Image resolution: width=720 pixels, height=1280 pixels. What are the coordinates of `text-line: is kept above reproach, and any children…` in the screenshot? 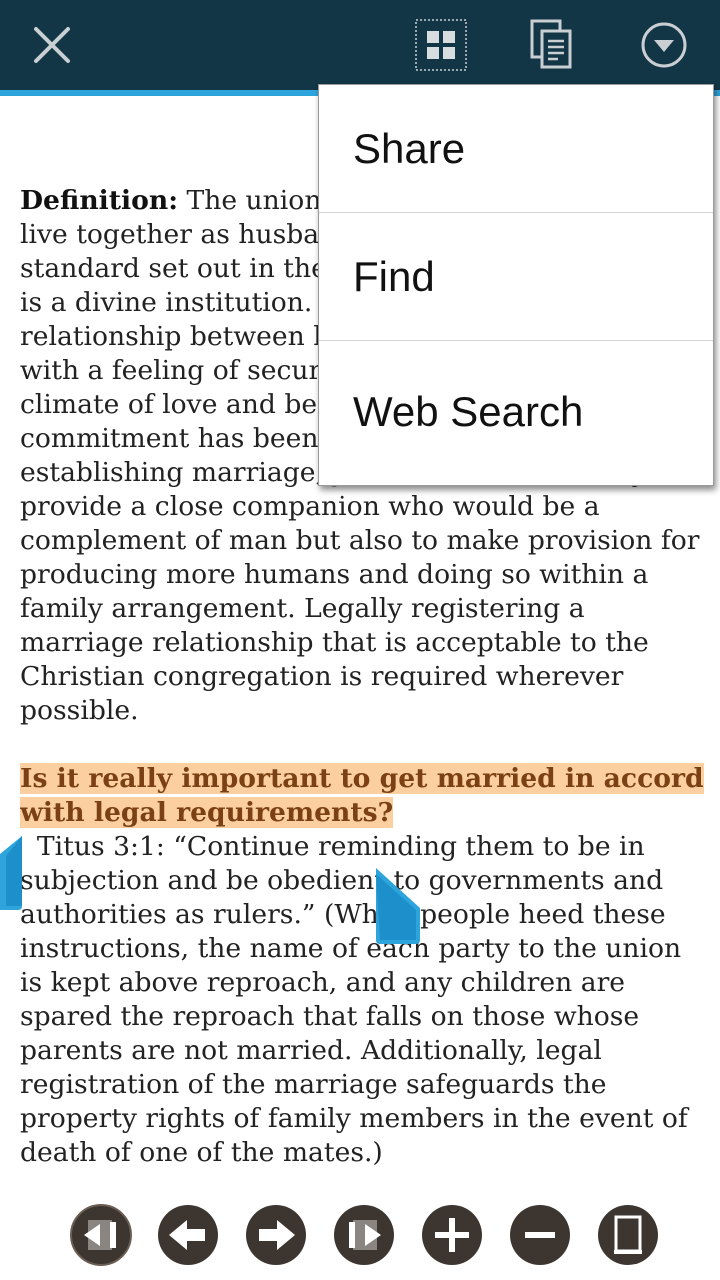 It's located at (323, 982).